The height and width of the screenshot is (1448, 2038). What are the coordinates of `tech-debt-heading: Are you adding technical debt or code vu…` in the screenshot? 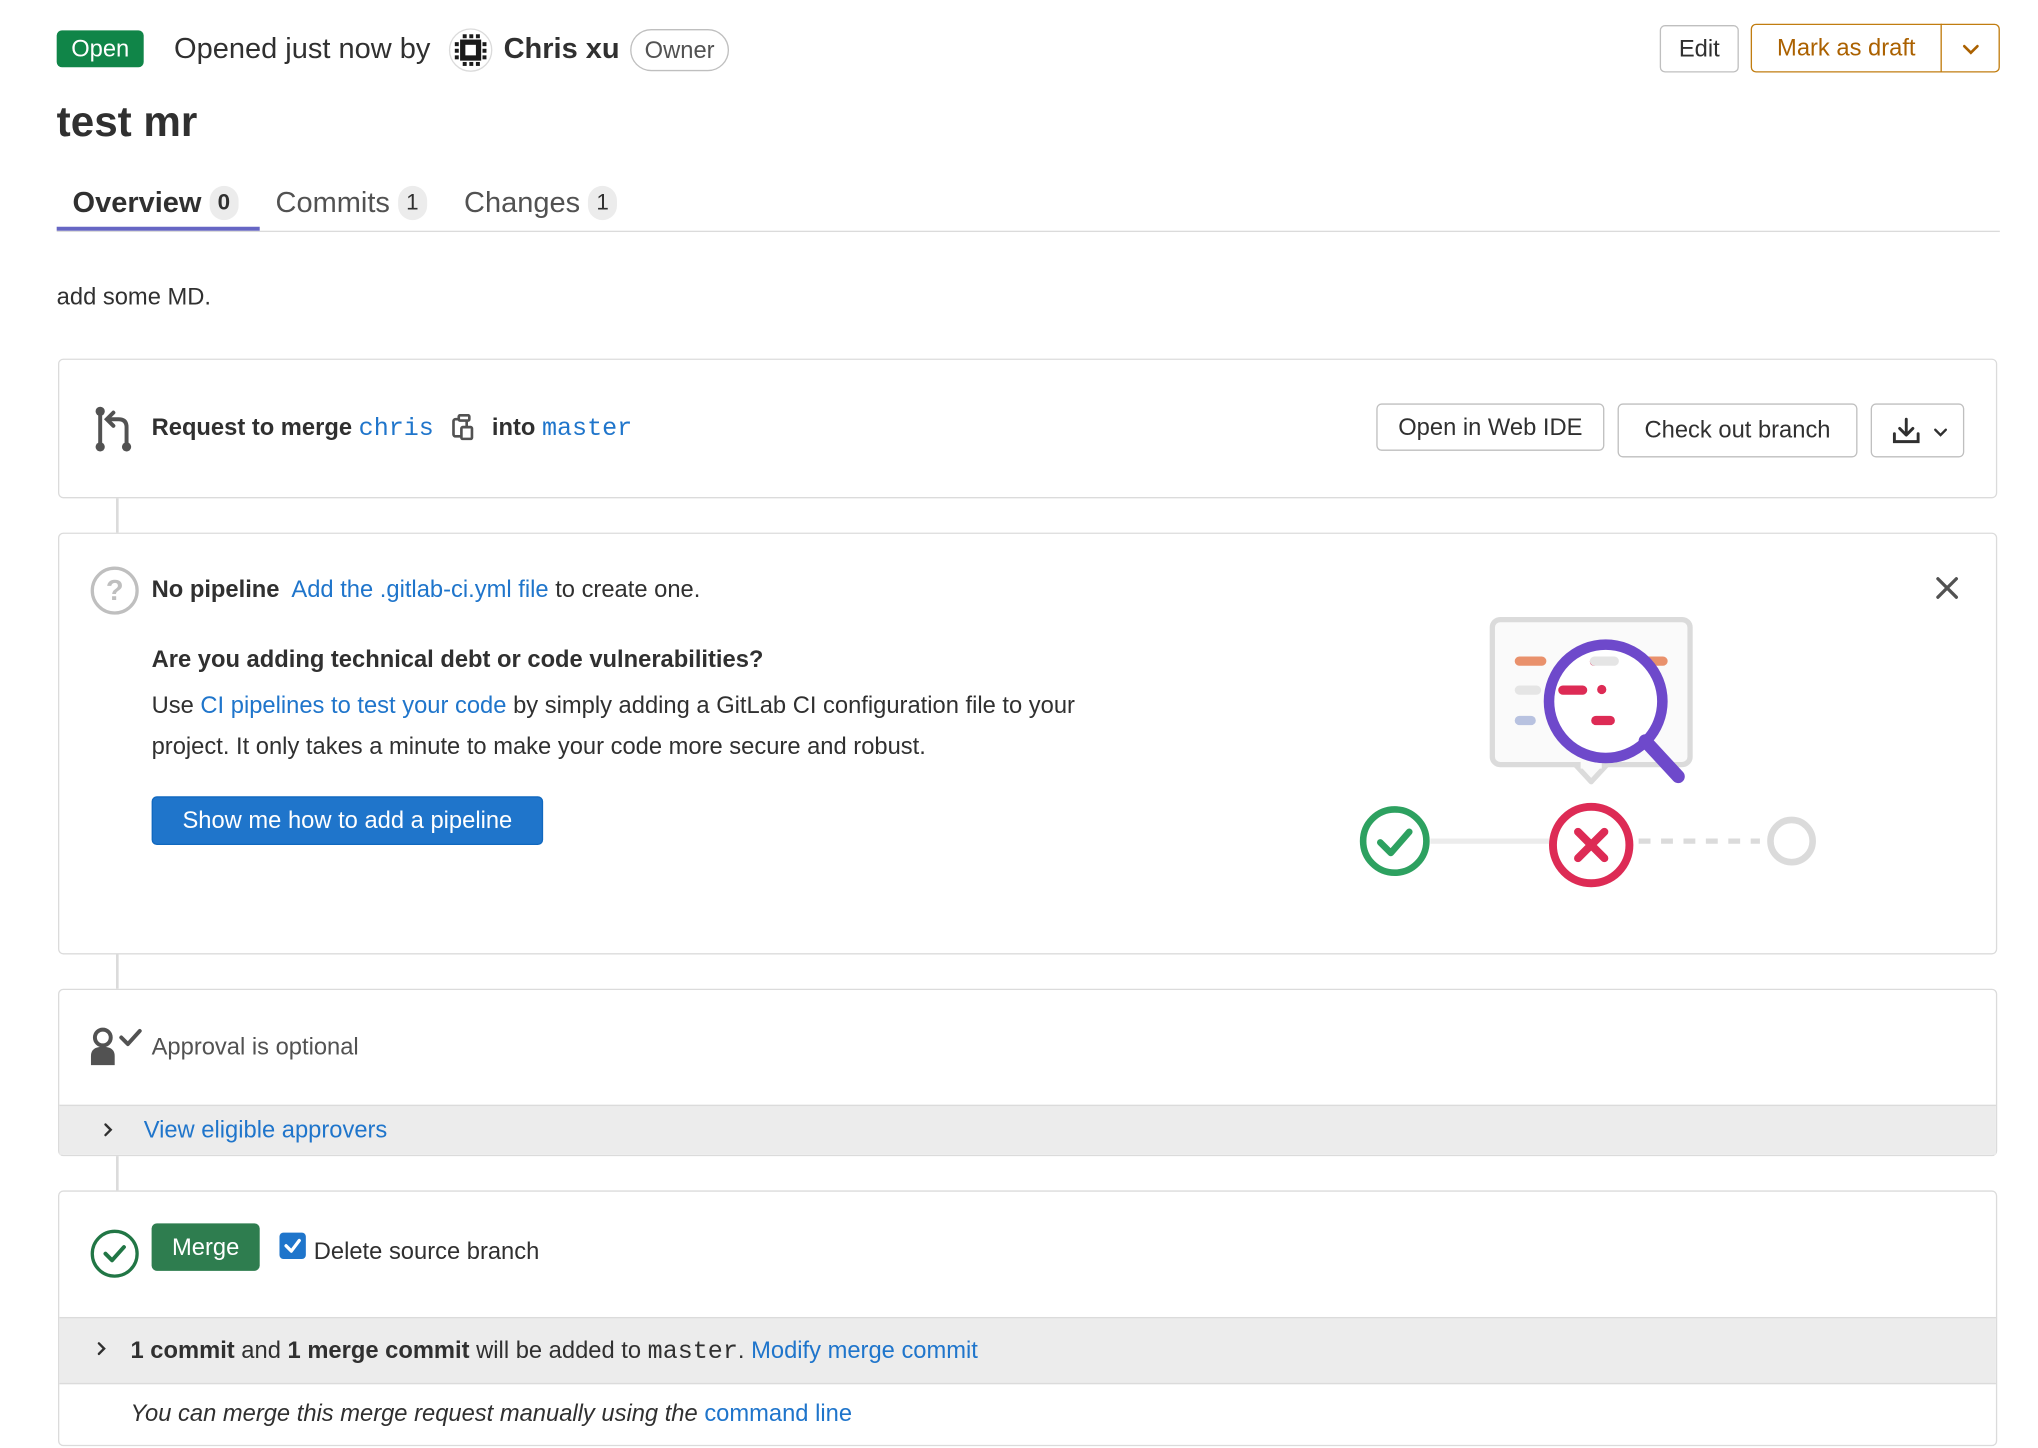 It's located at (457, 659).